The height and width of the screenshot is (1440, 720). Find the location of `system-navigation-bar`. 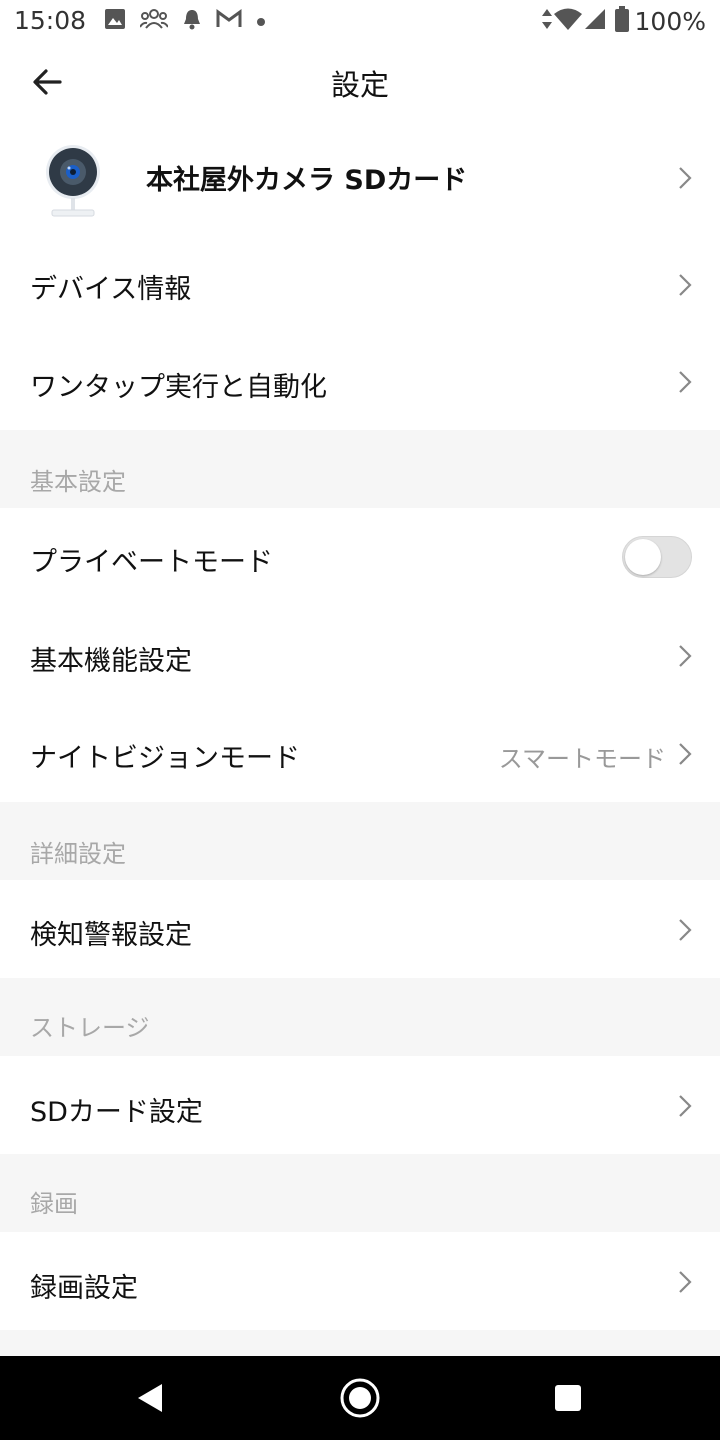

system-navigation-bar is located at coordinates (360, 1398).